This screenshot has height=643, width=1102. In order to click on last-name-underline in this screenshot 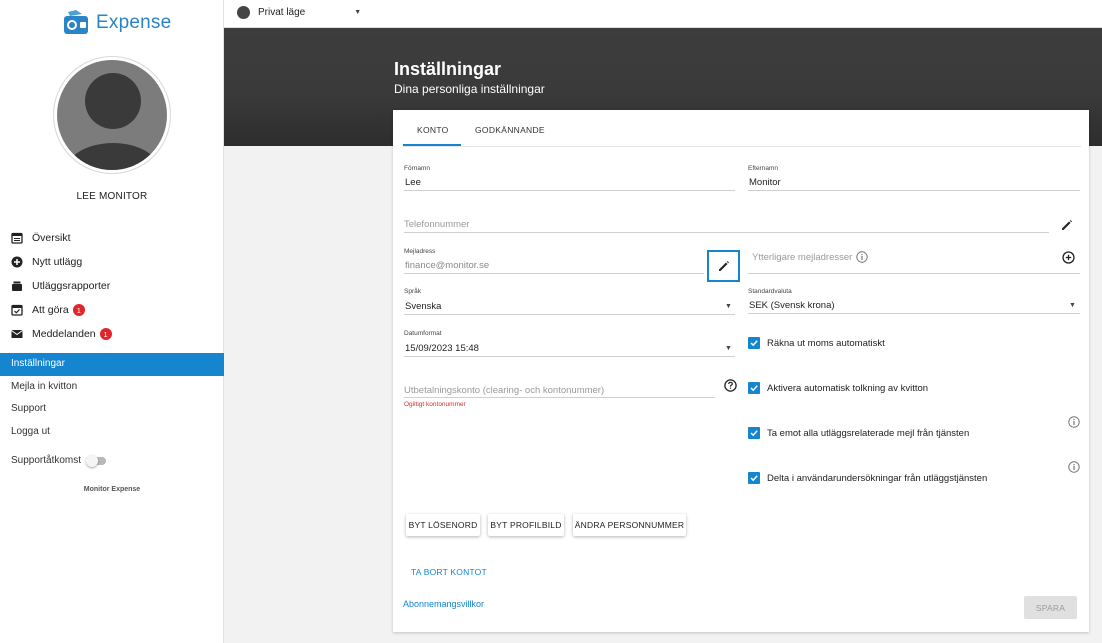, I will do `click(914, 190)`.